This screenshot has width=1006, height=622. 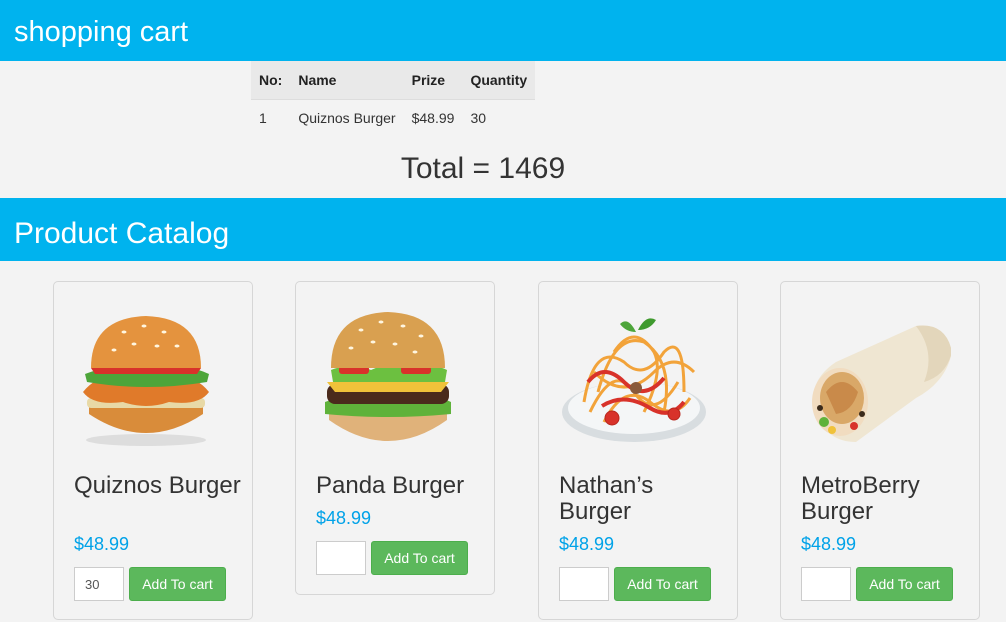 What do you see at coordinates (606, 498) in the screenshot?
I see `product-name: Nathan’s Burger` at bounding box center [606, 498].